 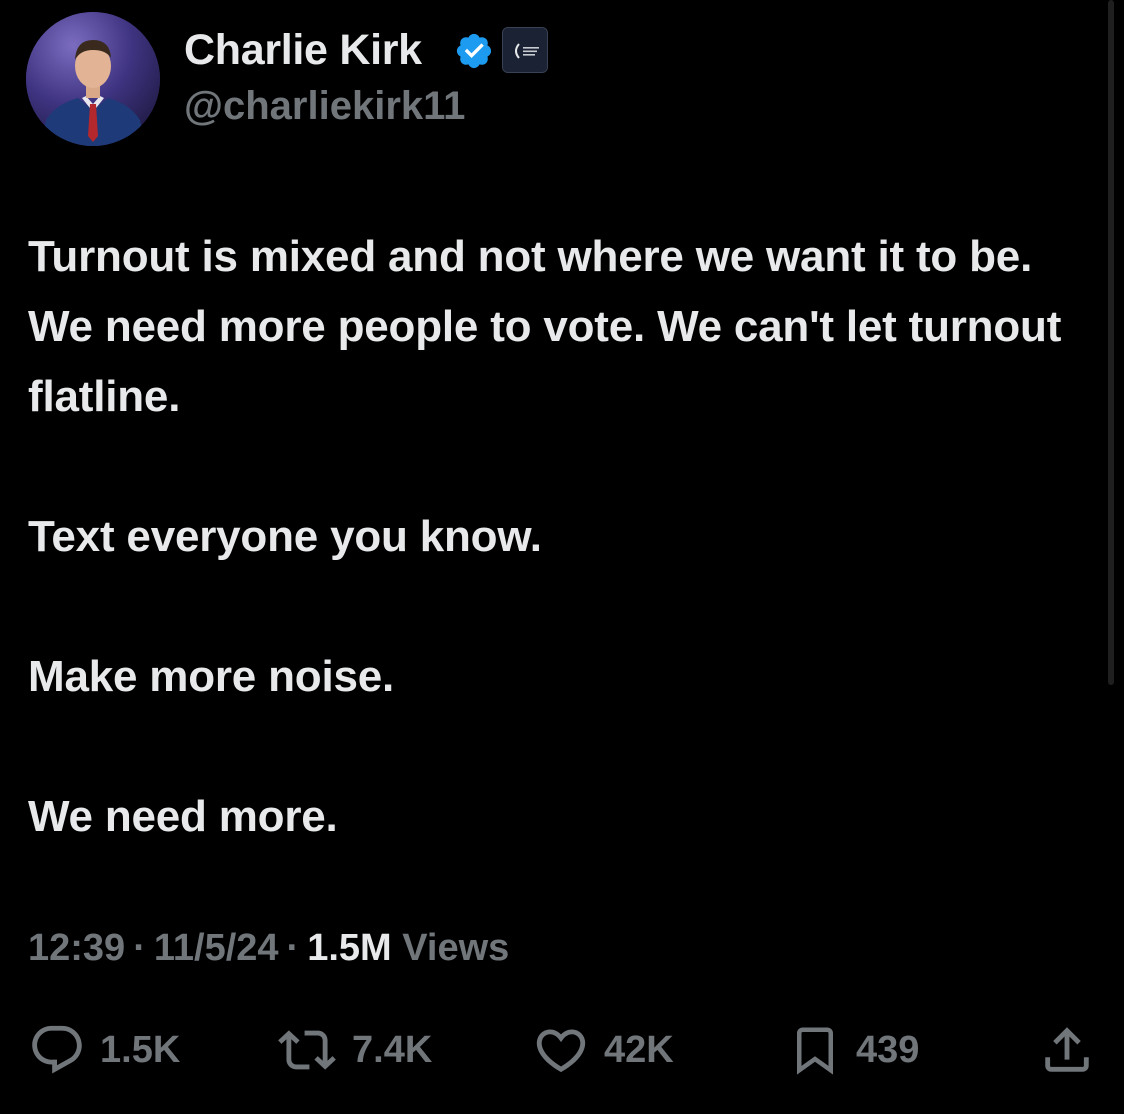 I want to click on repost-count: 7.4K, so click(x=392, y=1049).